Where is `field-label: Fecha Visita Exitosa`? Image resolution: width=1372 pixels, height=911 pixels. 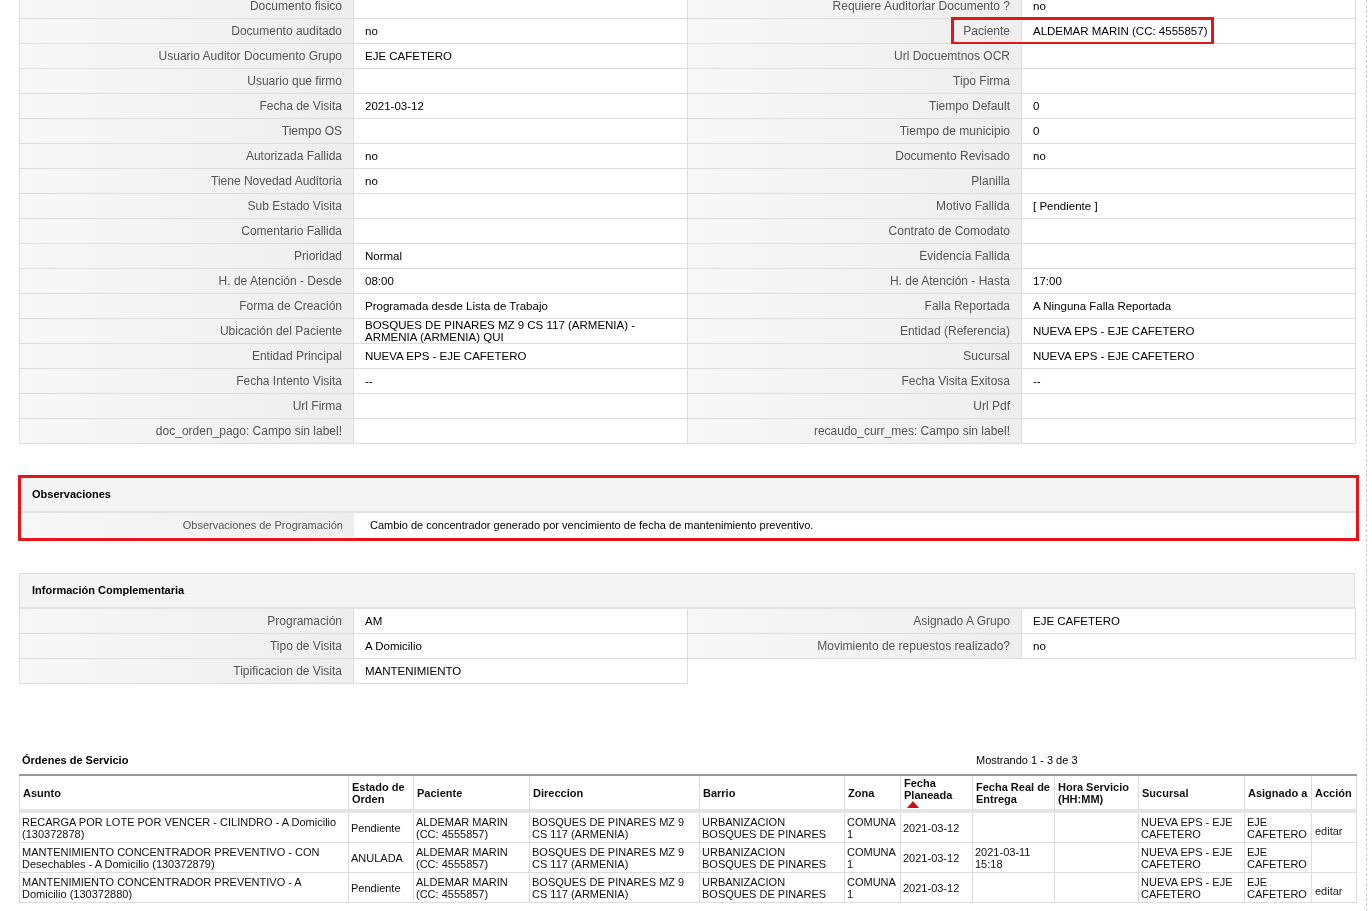
field-label: Fecha Visita Exitosa is located at coordinates (855, 381).